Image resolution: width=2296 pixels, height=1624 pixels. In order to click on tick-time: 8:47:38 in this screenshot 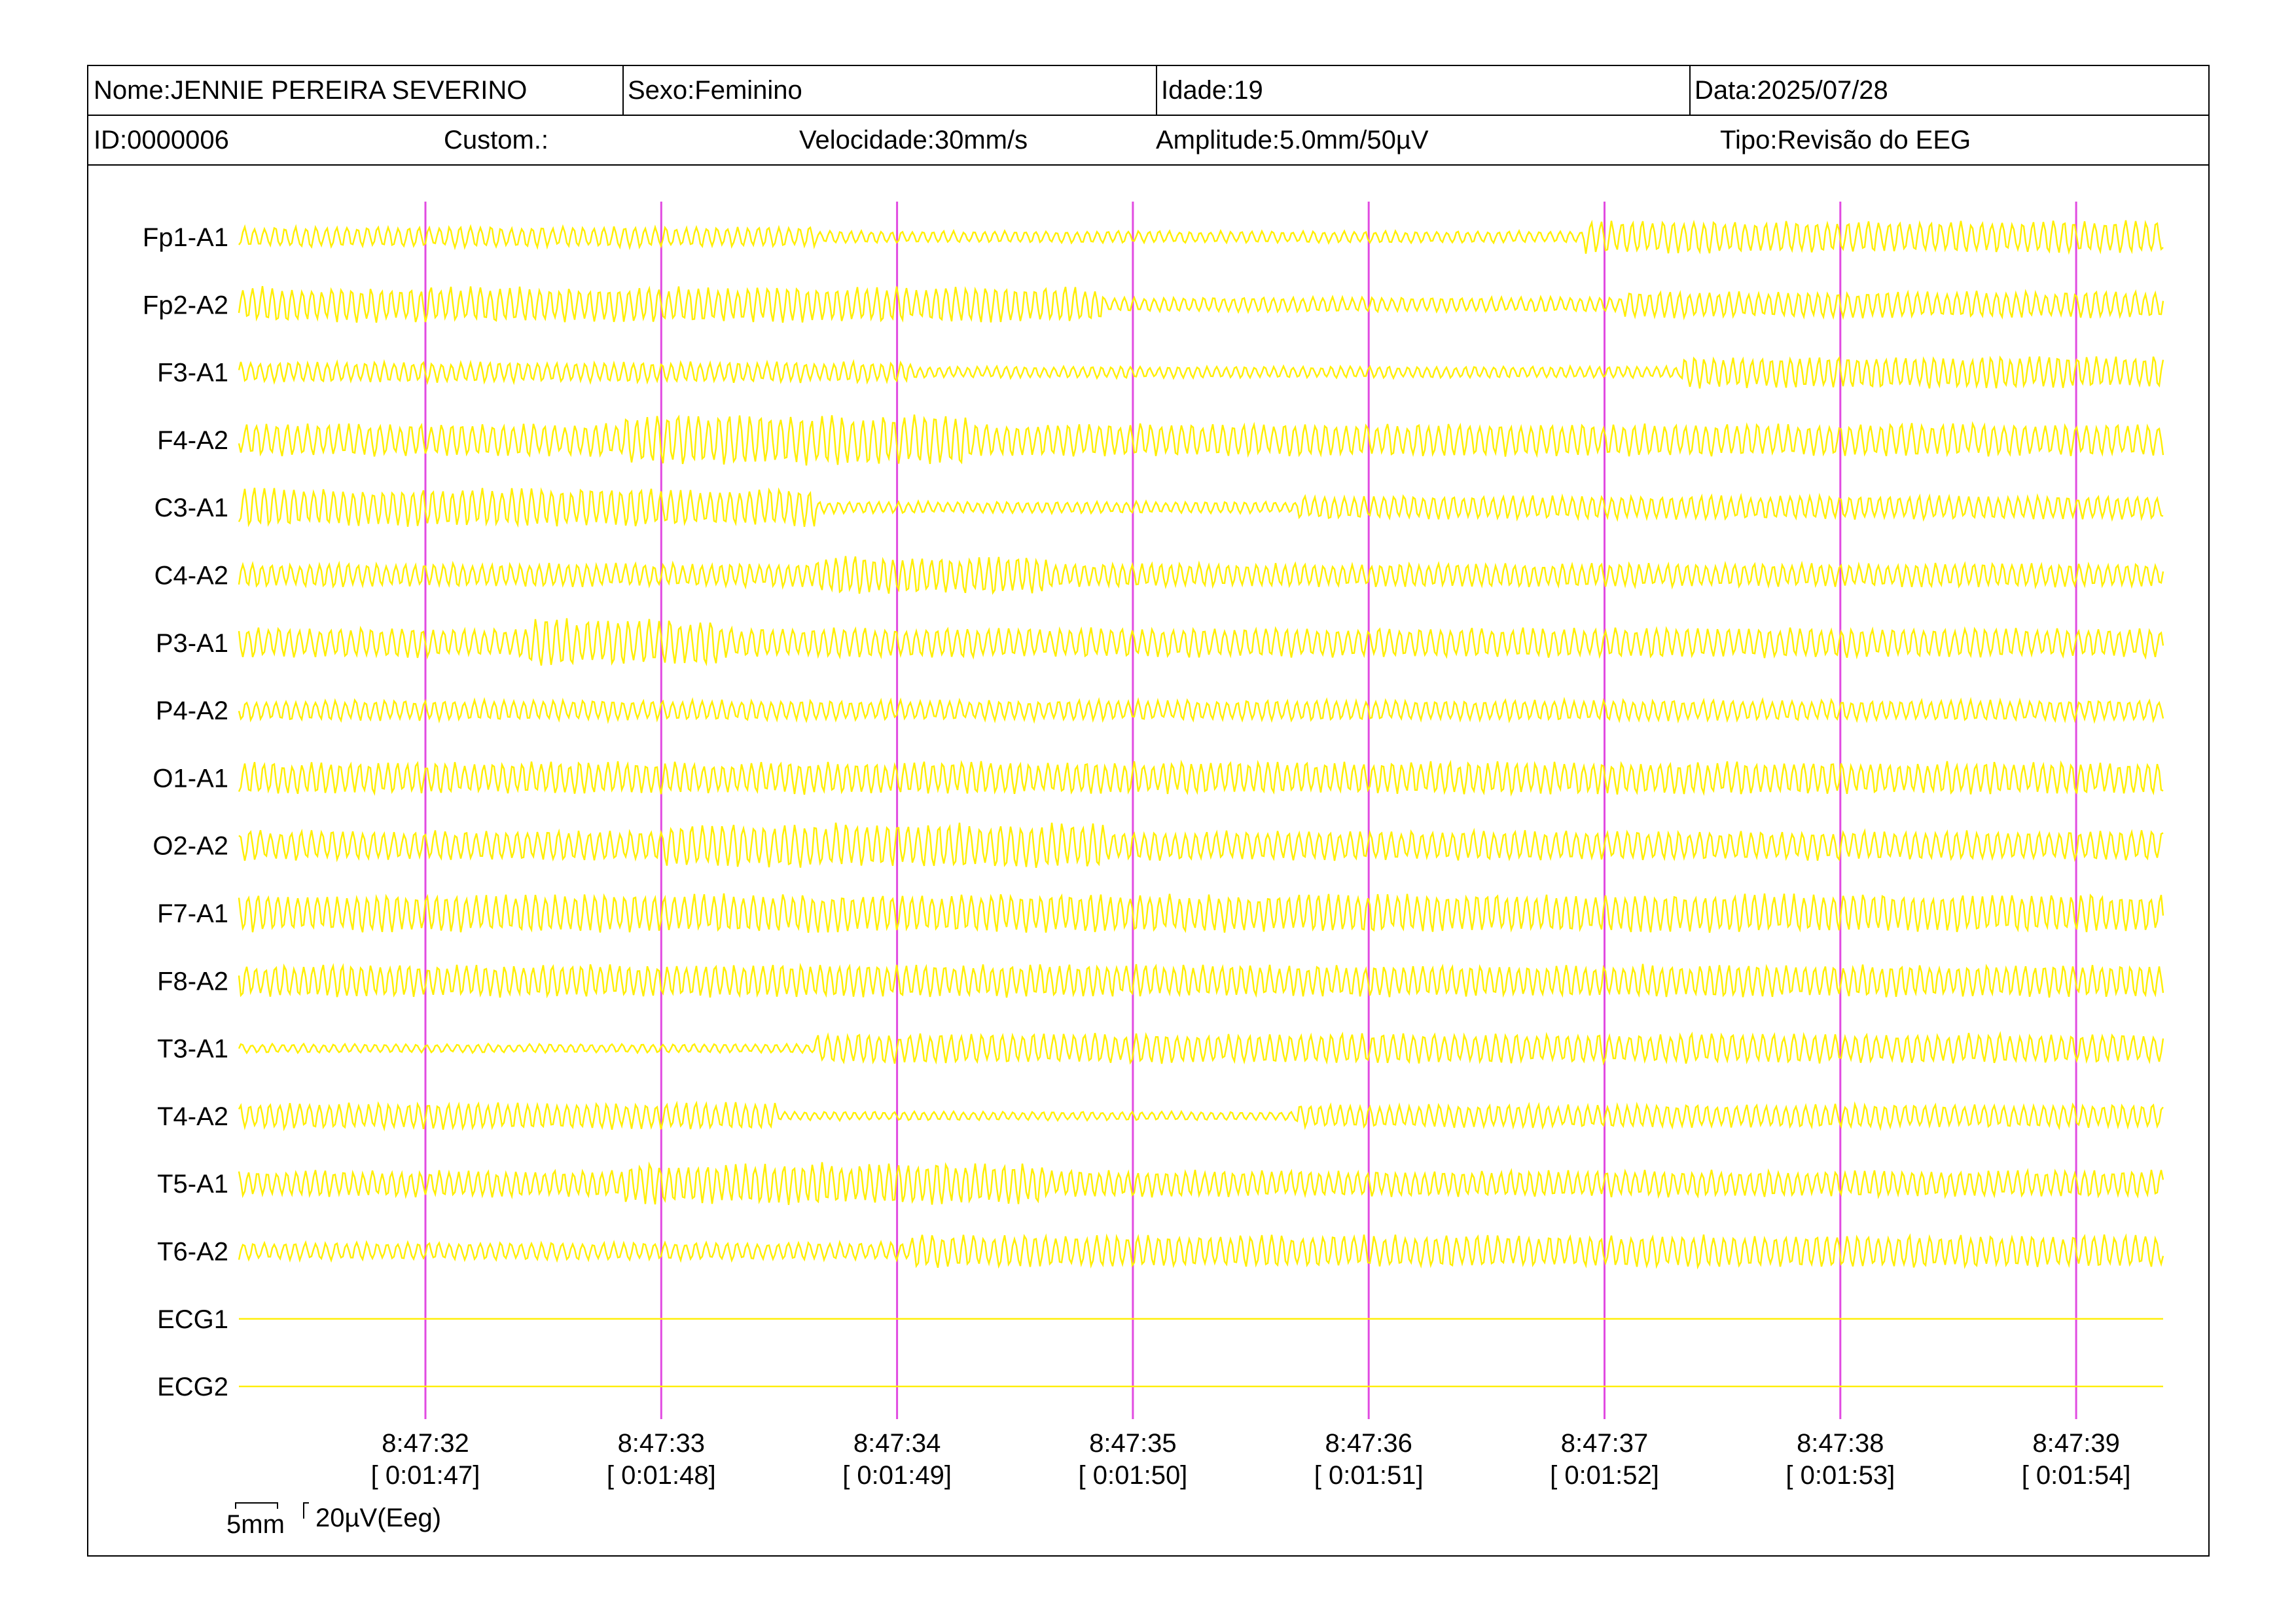, I will do `click(1840, 1443)`.